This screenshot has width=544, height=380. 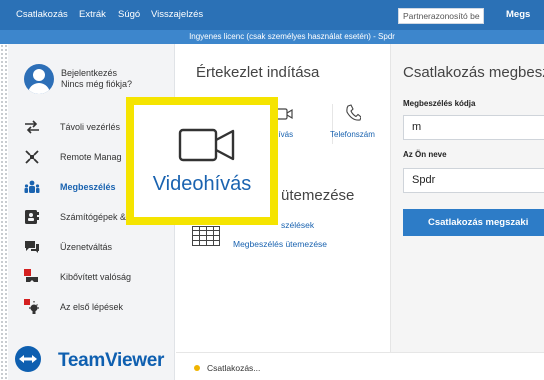 I want to click on videocall-button: Videohívás, so click(x=202, y=161).